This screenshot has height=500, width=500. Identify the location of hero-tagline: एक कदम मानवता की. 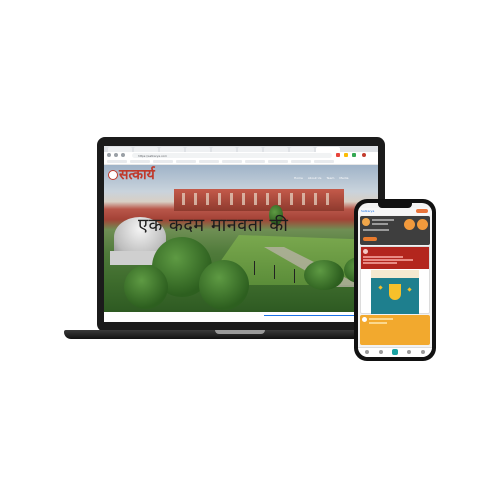
(213, 225).